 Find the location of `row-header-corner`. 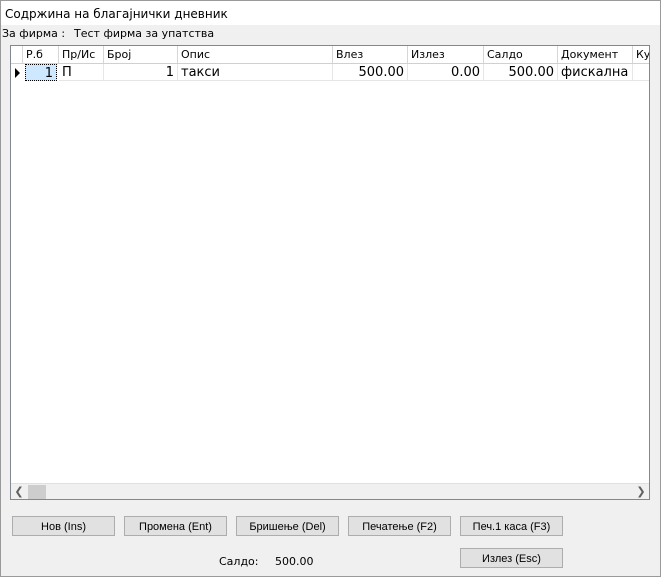

row-header-corner is located at coordinates (17, 54).